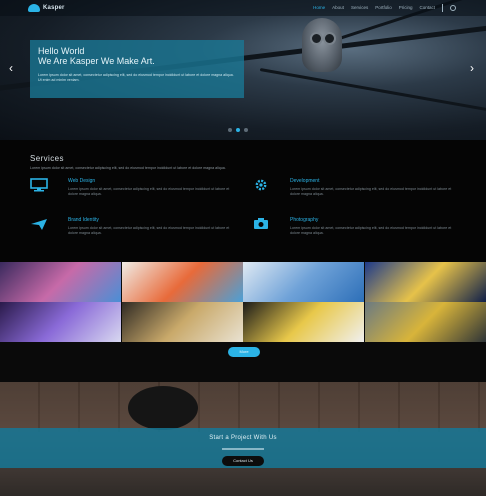  What do you see at coordinates (303, 282) in the screenshot?
I see `gallery-tile-white-street` at bounding box center [303, 282].